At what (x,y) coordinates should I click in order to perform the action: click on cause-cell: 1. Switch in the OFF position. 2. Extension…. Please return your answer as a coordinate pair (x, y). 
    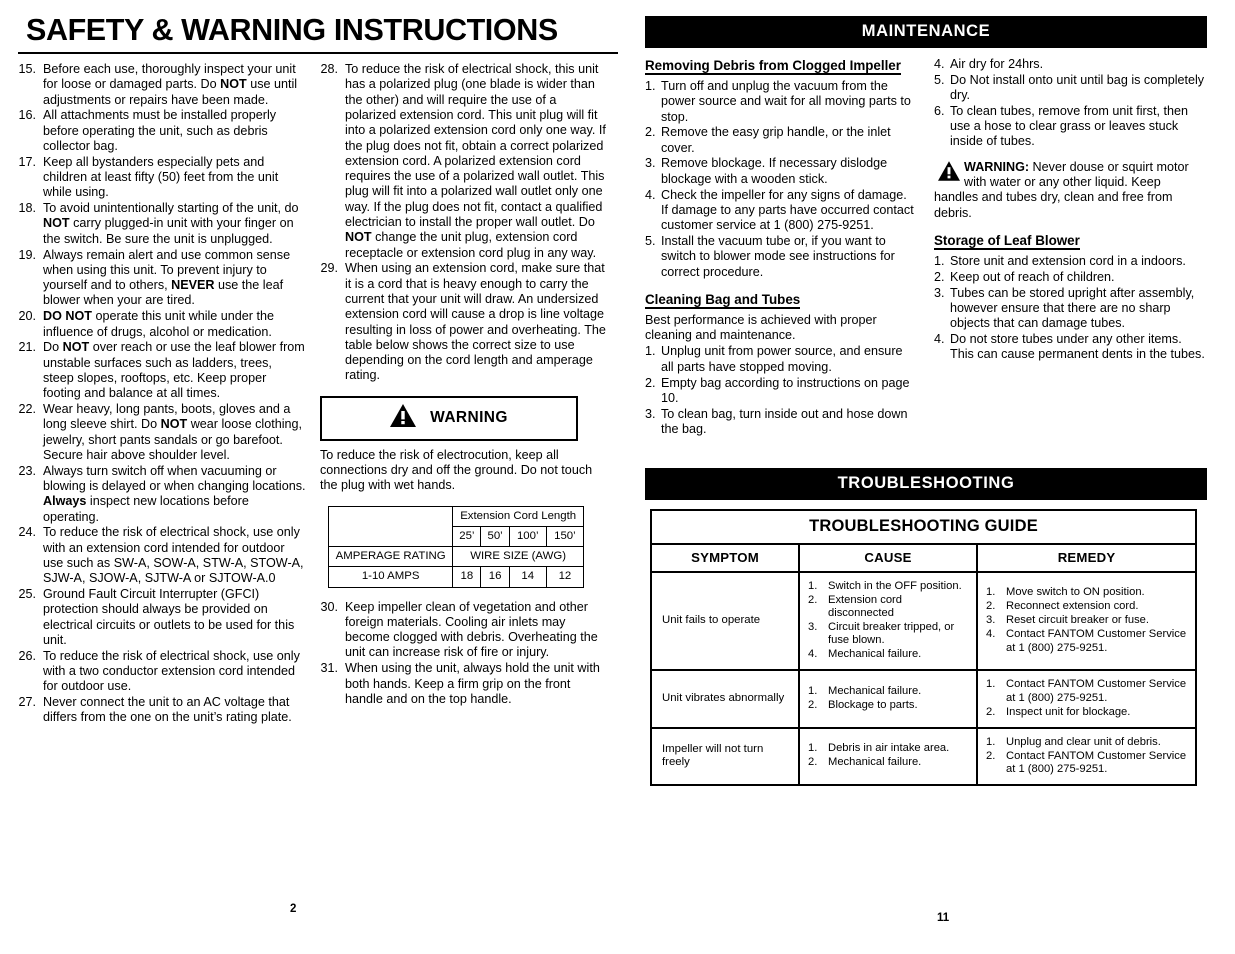
    Looking at the image, I should click on (888, 621).